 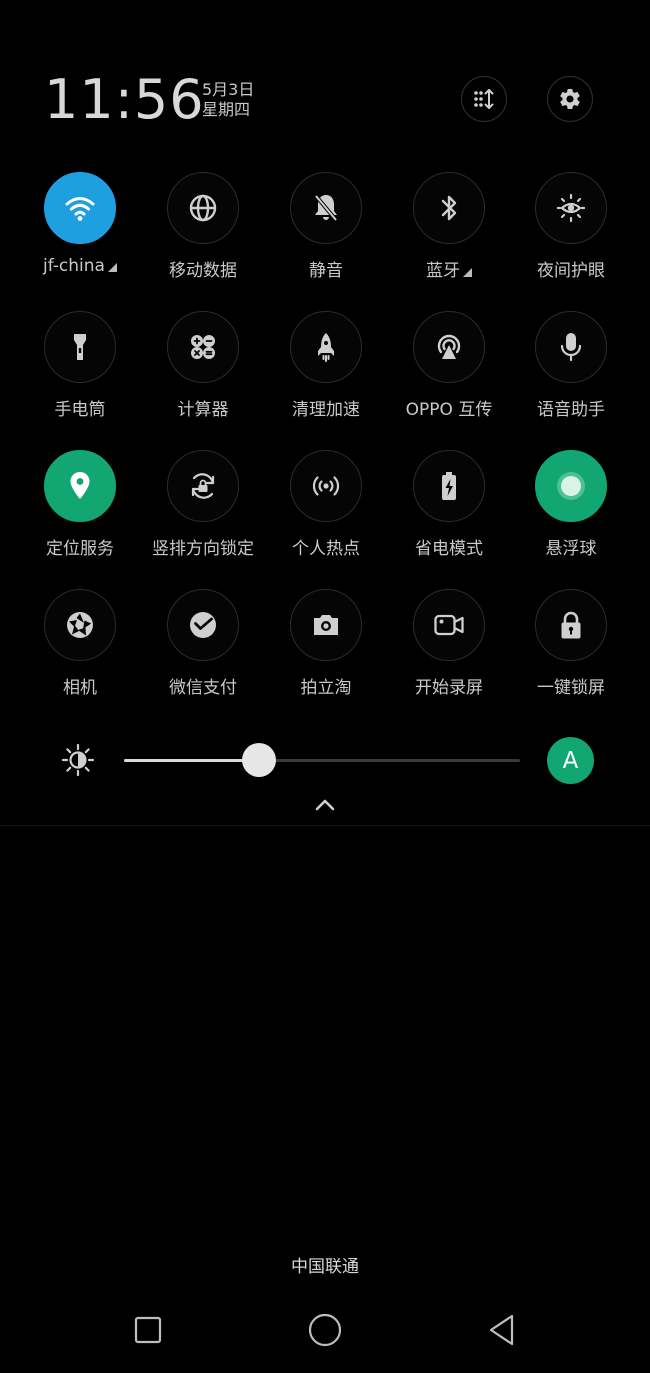 I want to click on tile-bluetooth: 蓝牙, so click(x=449, y=237).